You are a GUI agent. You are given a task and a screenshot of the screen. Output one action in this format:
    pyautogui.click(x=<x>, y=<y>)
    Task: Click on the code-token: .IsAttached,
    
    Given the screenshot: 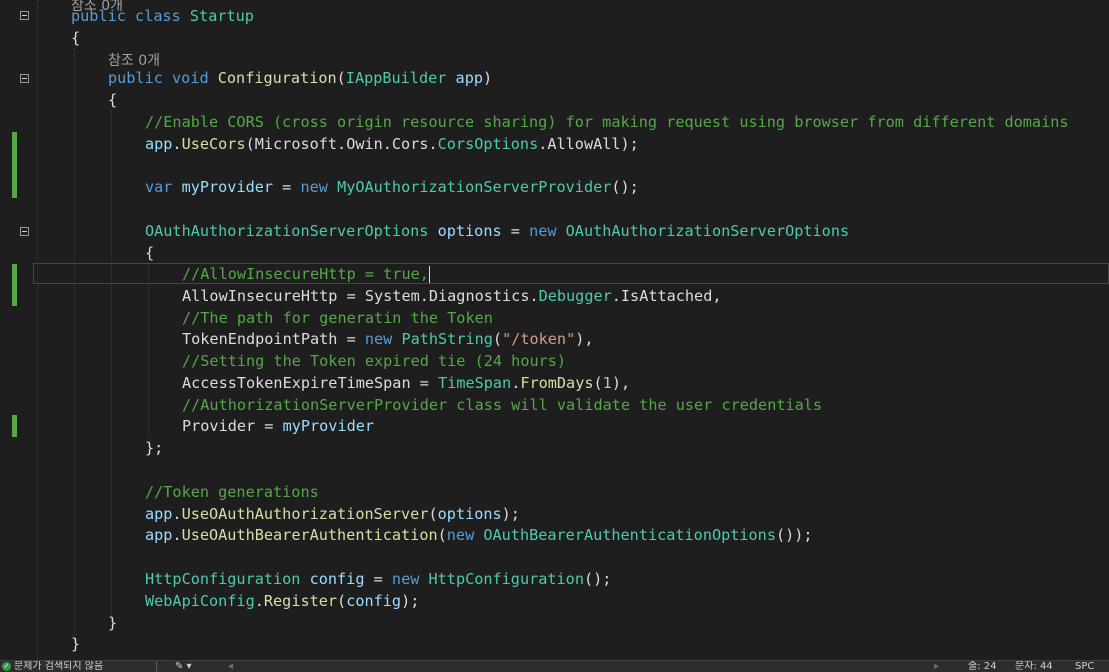 What is the action you would take?
    pyautogui.click(x=666, y=296)
    